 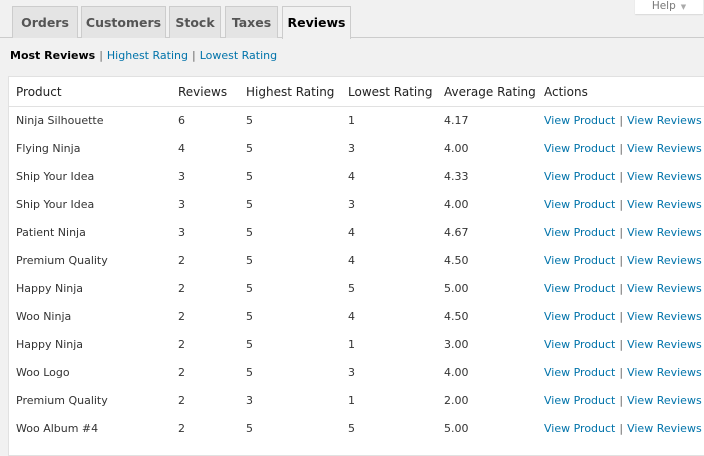 What do you see at coordinates (57, 428) in the screenshot?
I see `product-name: Woo Album #4` at bounding box center [57, 428].